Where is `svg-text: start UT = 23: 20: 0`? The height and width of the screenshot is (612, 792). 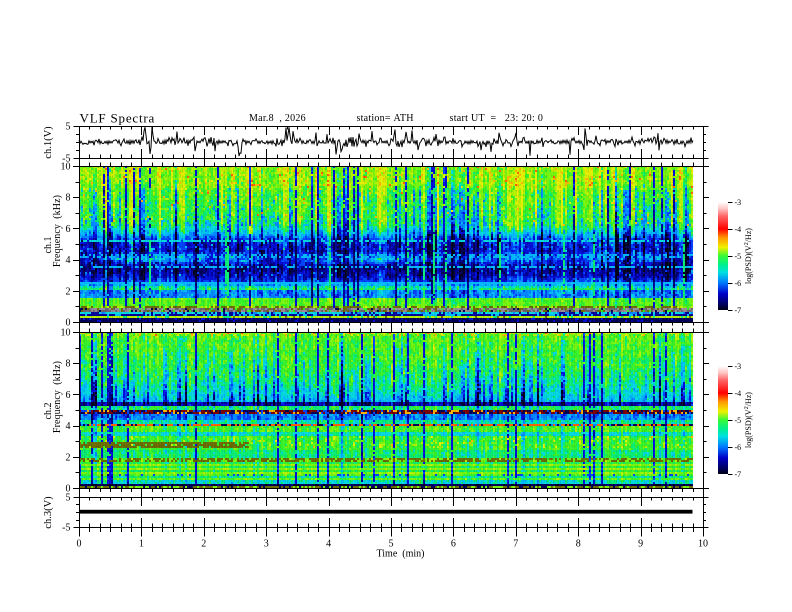
svg-text: start UT = 23: 20: 0 is located at coordinates (497, 118).